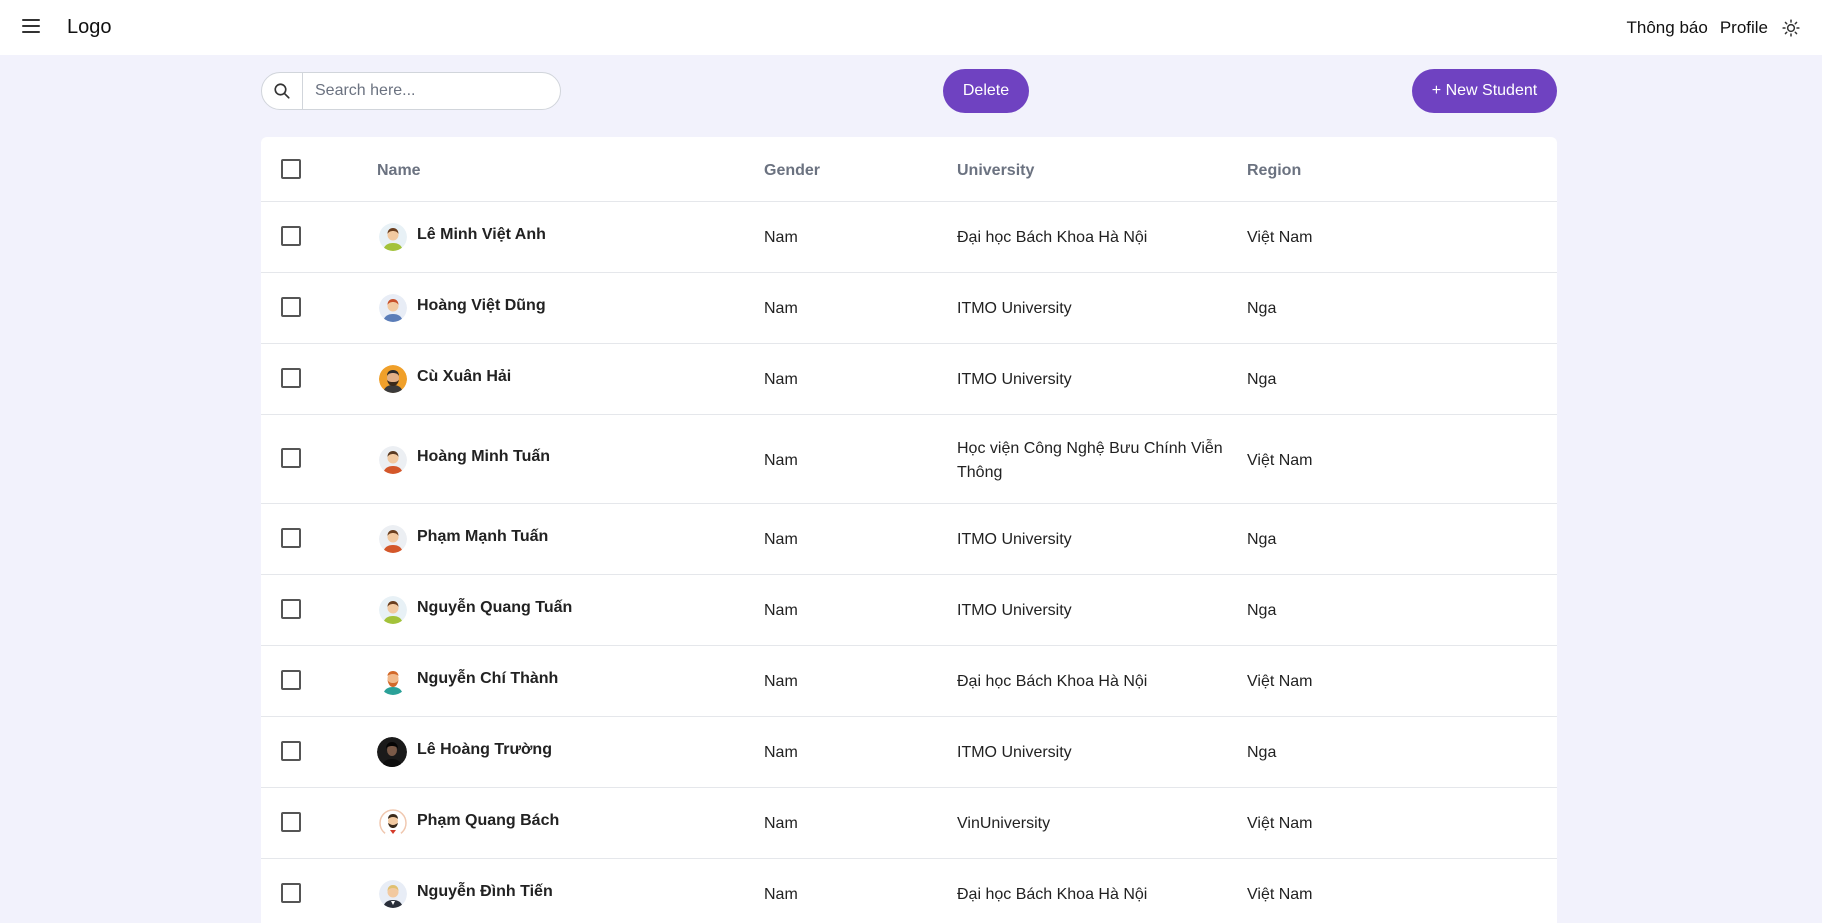  Describe the element at coordinates (909, 379) in the screenshot. I see `table-row: Cù Xuân Hải Nam ITMO University Nga` at that location.